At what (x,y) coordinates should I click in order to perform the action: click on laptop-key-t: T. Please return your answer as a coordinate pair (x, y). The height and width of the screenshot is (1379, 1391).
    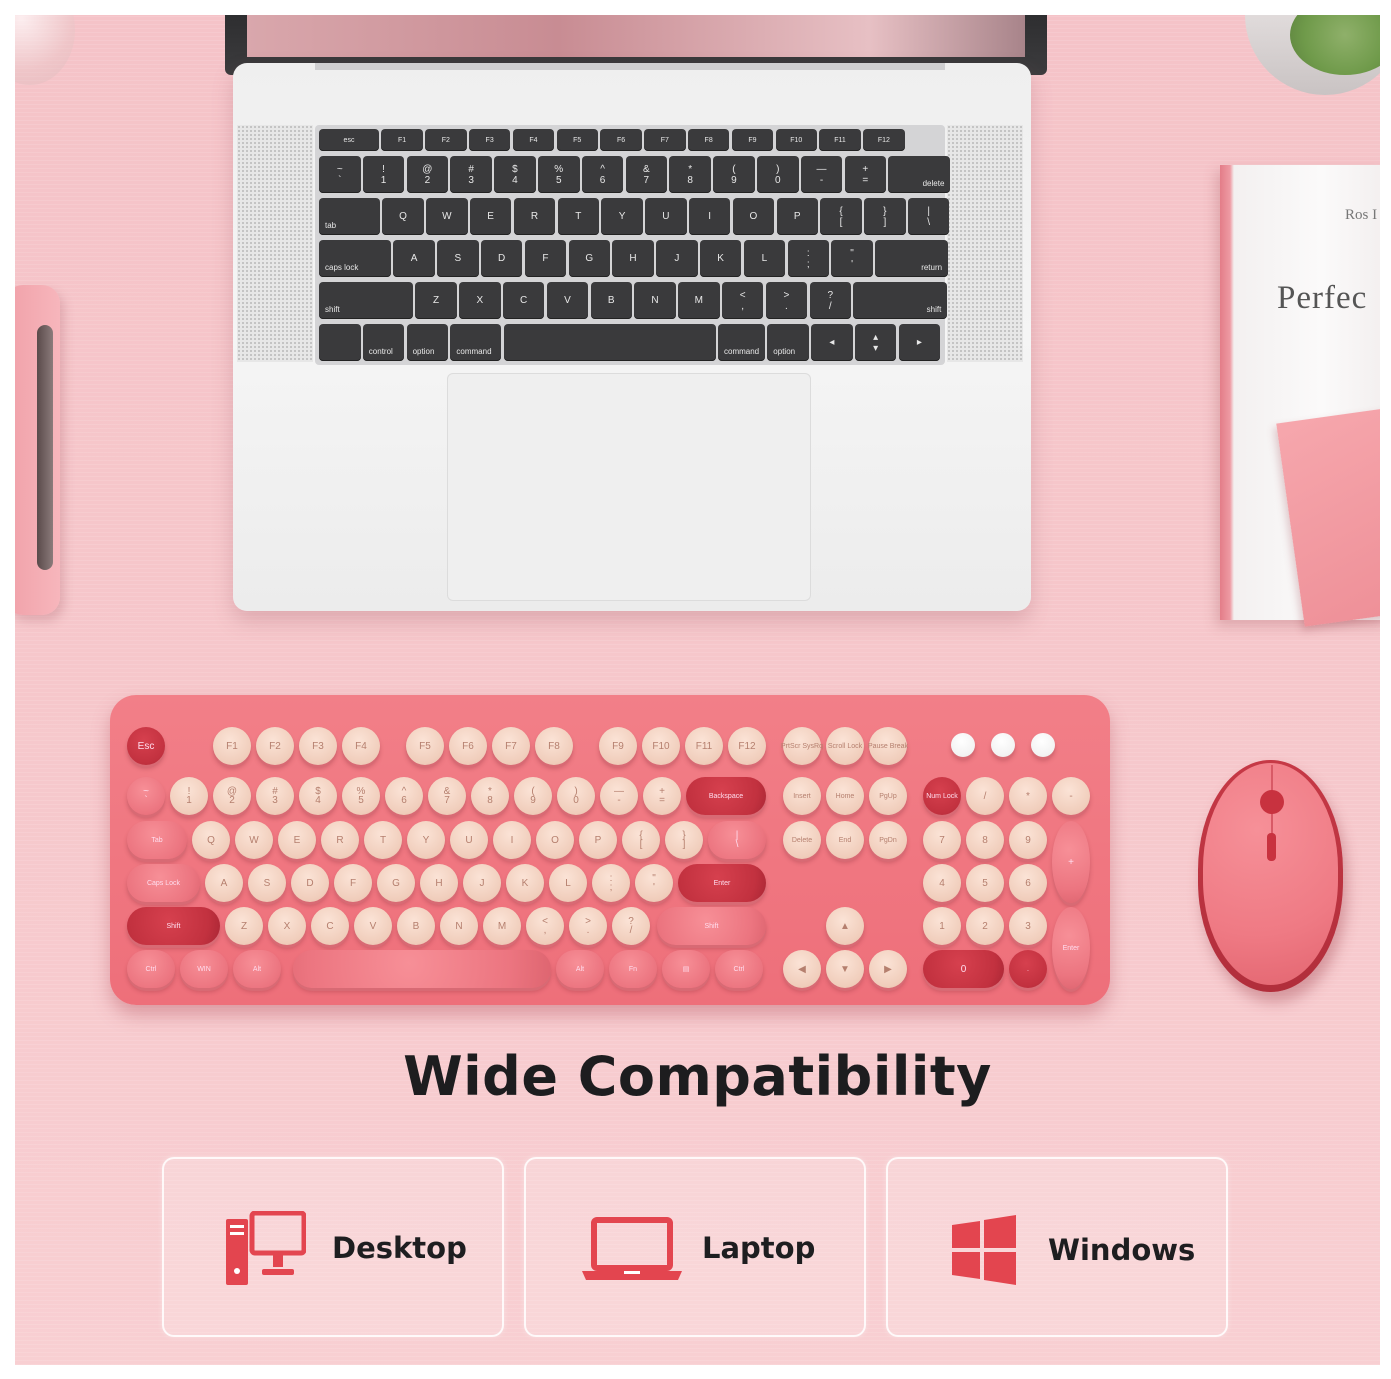
    Looking at the image, I should click on (578, 216).